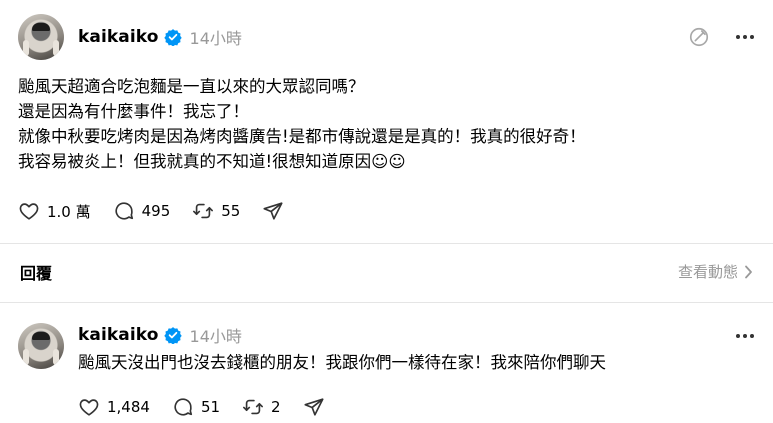 Image resolution: width=773 pixels, height=423 pixels. Describe the element at coordinates (276, 407) in the screenshot. I see `repost-count: 2` at that location.